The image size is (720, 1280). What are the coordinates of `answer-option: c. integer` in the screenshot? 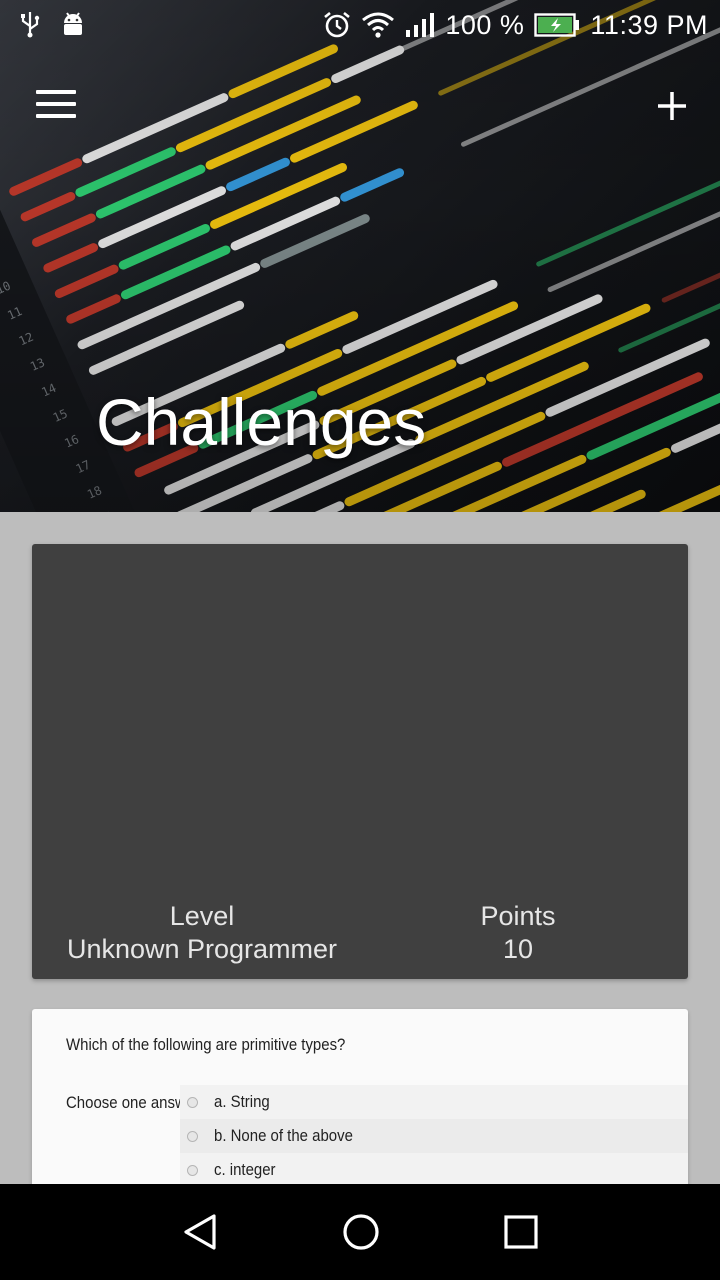 It's located at (434, 1170).